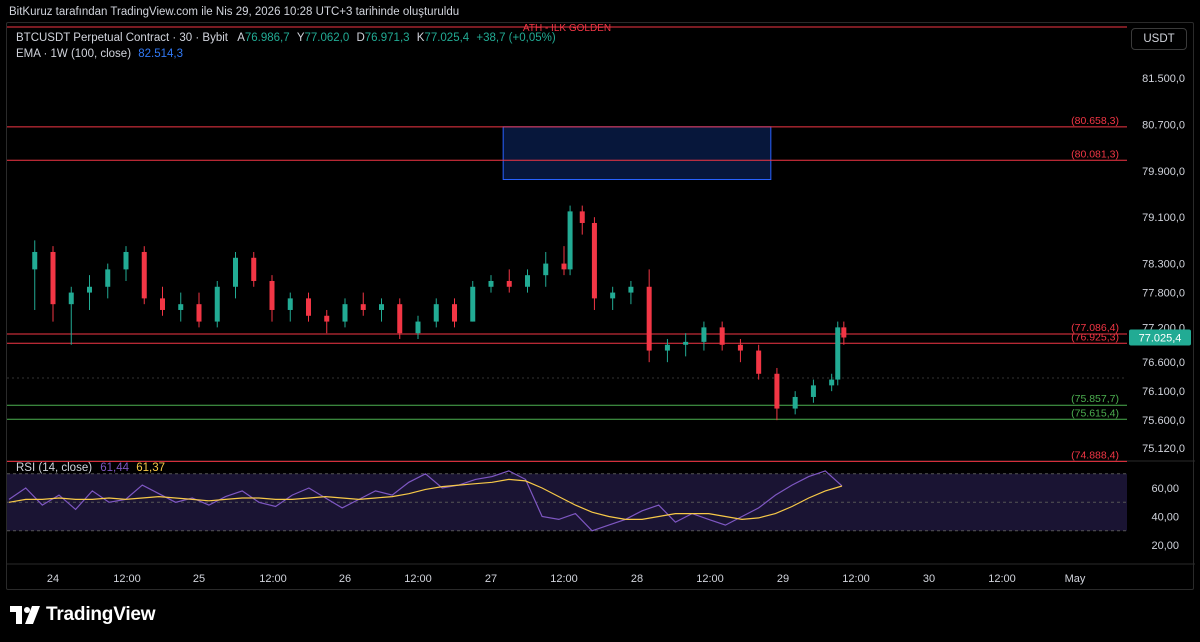 This screenshot has height=642, width=1200. I want to click on price-tick-label: 77.800,0, so click(1163, 294).